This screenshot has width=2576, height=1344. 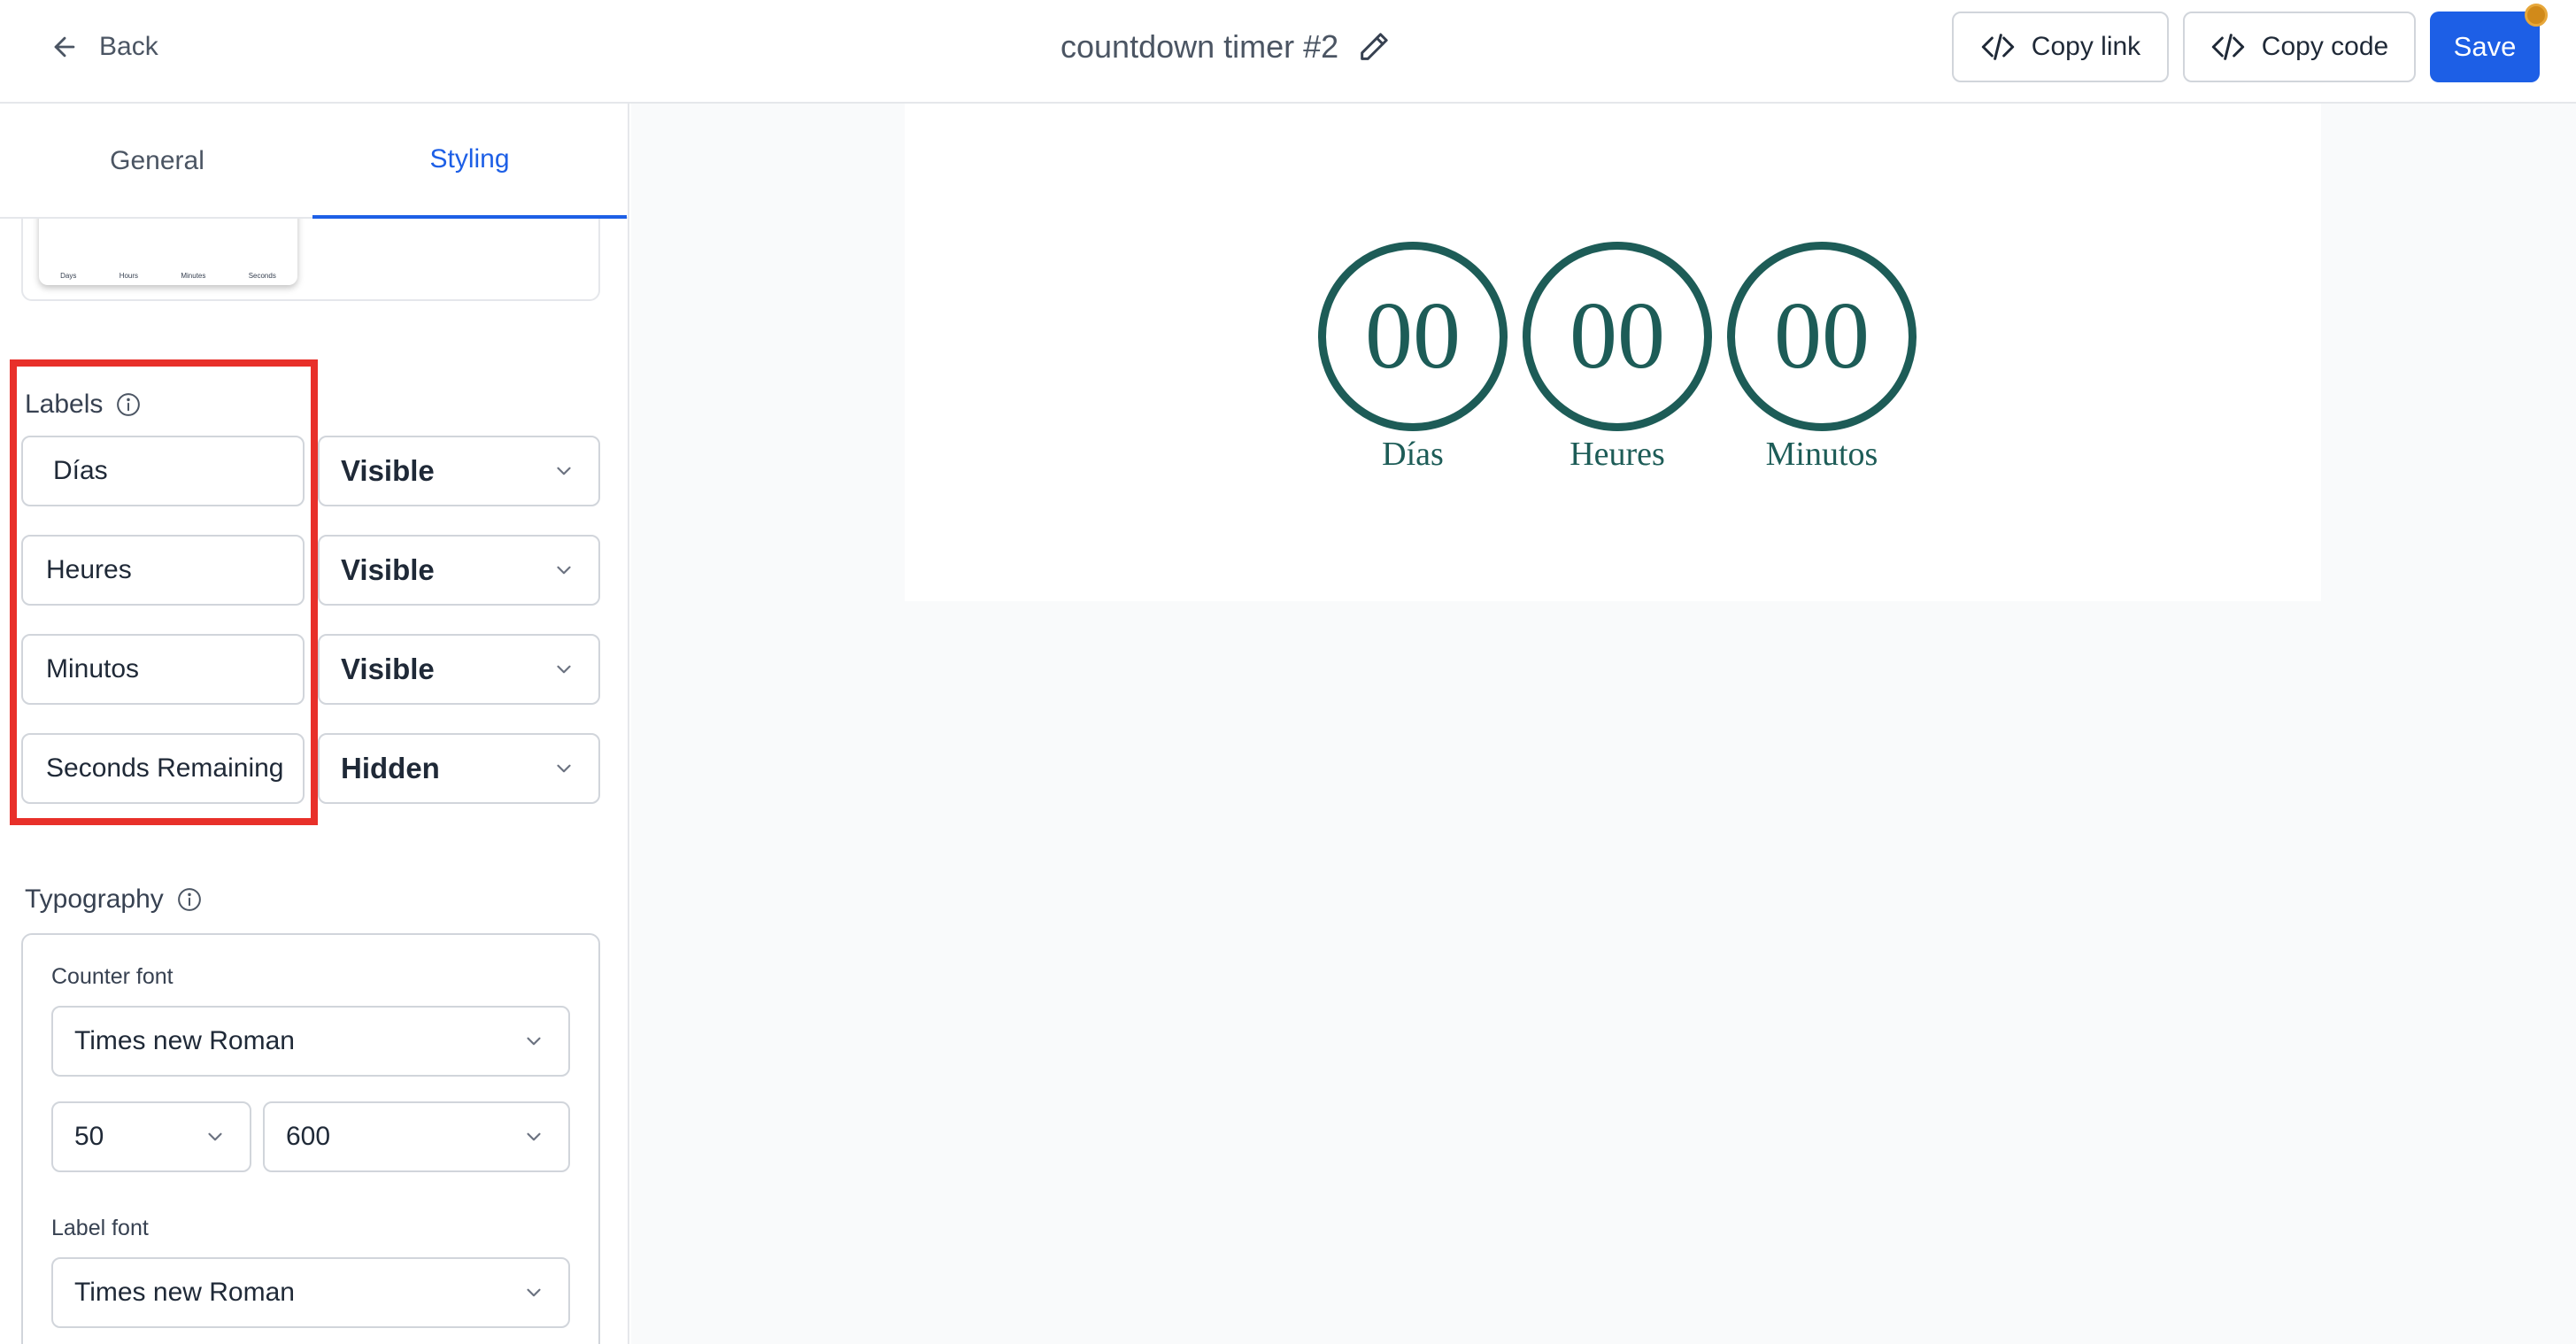 I want to click on thumbnail-label: Seconds, so click(x=262, y=276).